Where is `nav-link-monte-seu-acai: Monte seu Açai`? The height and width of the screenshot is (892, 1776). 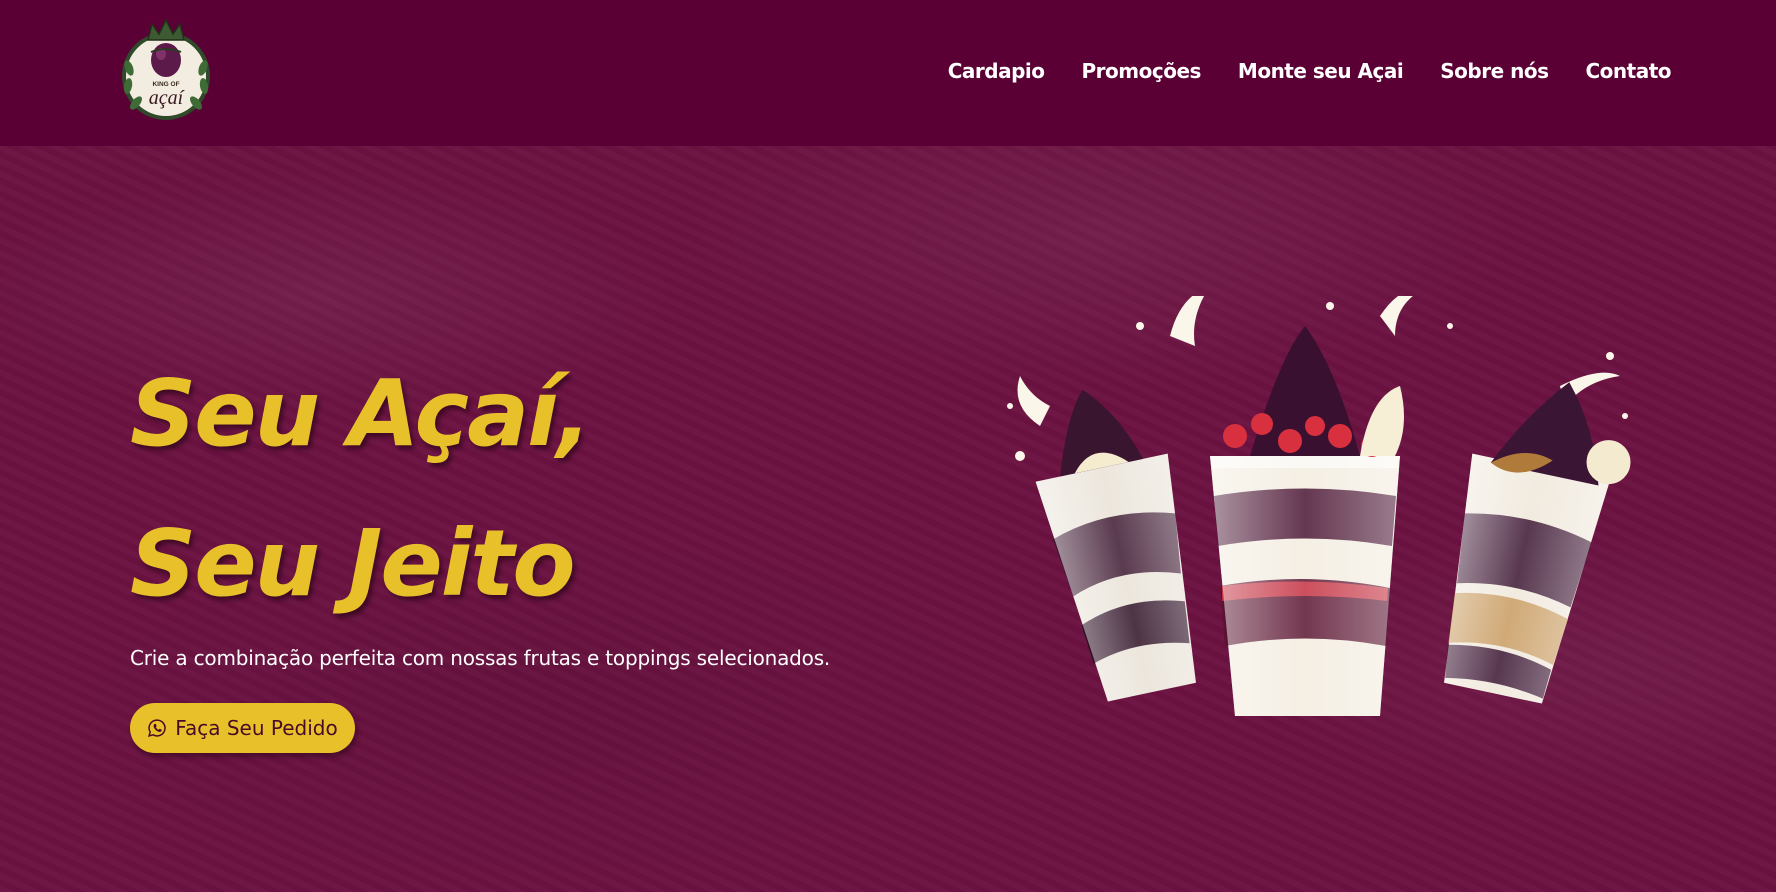
nav-link-monte-seu-acai: Monte seu Açai is located at coordinates (1321, 71).